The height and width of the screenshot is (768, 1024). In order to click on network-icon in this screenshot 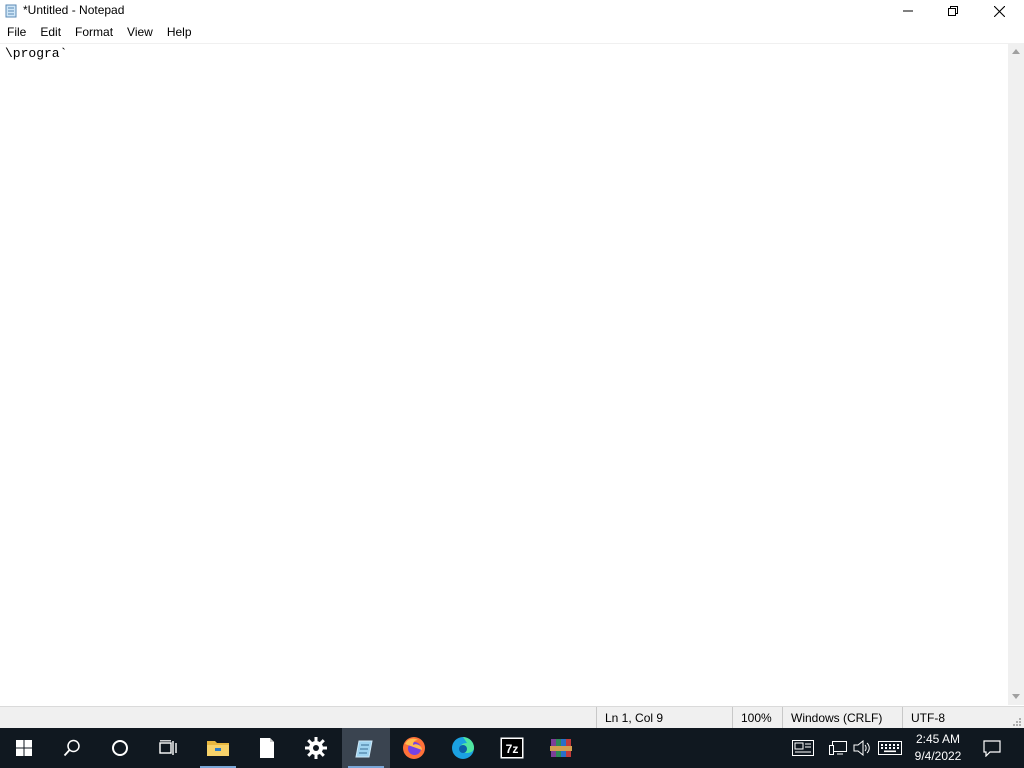, I will do `click(838, 748)`.